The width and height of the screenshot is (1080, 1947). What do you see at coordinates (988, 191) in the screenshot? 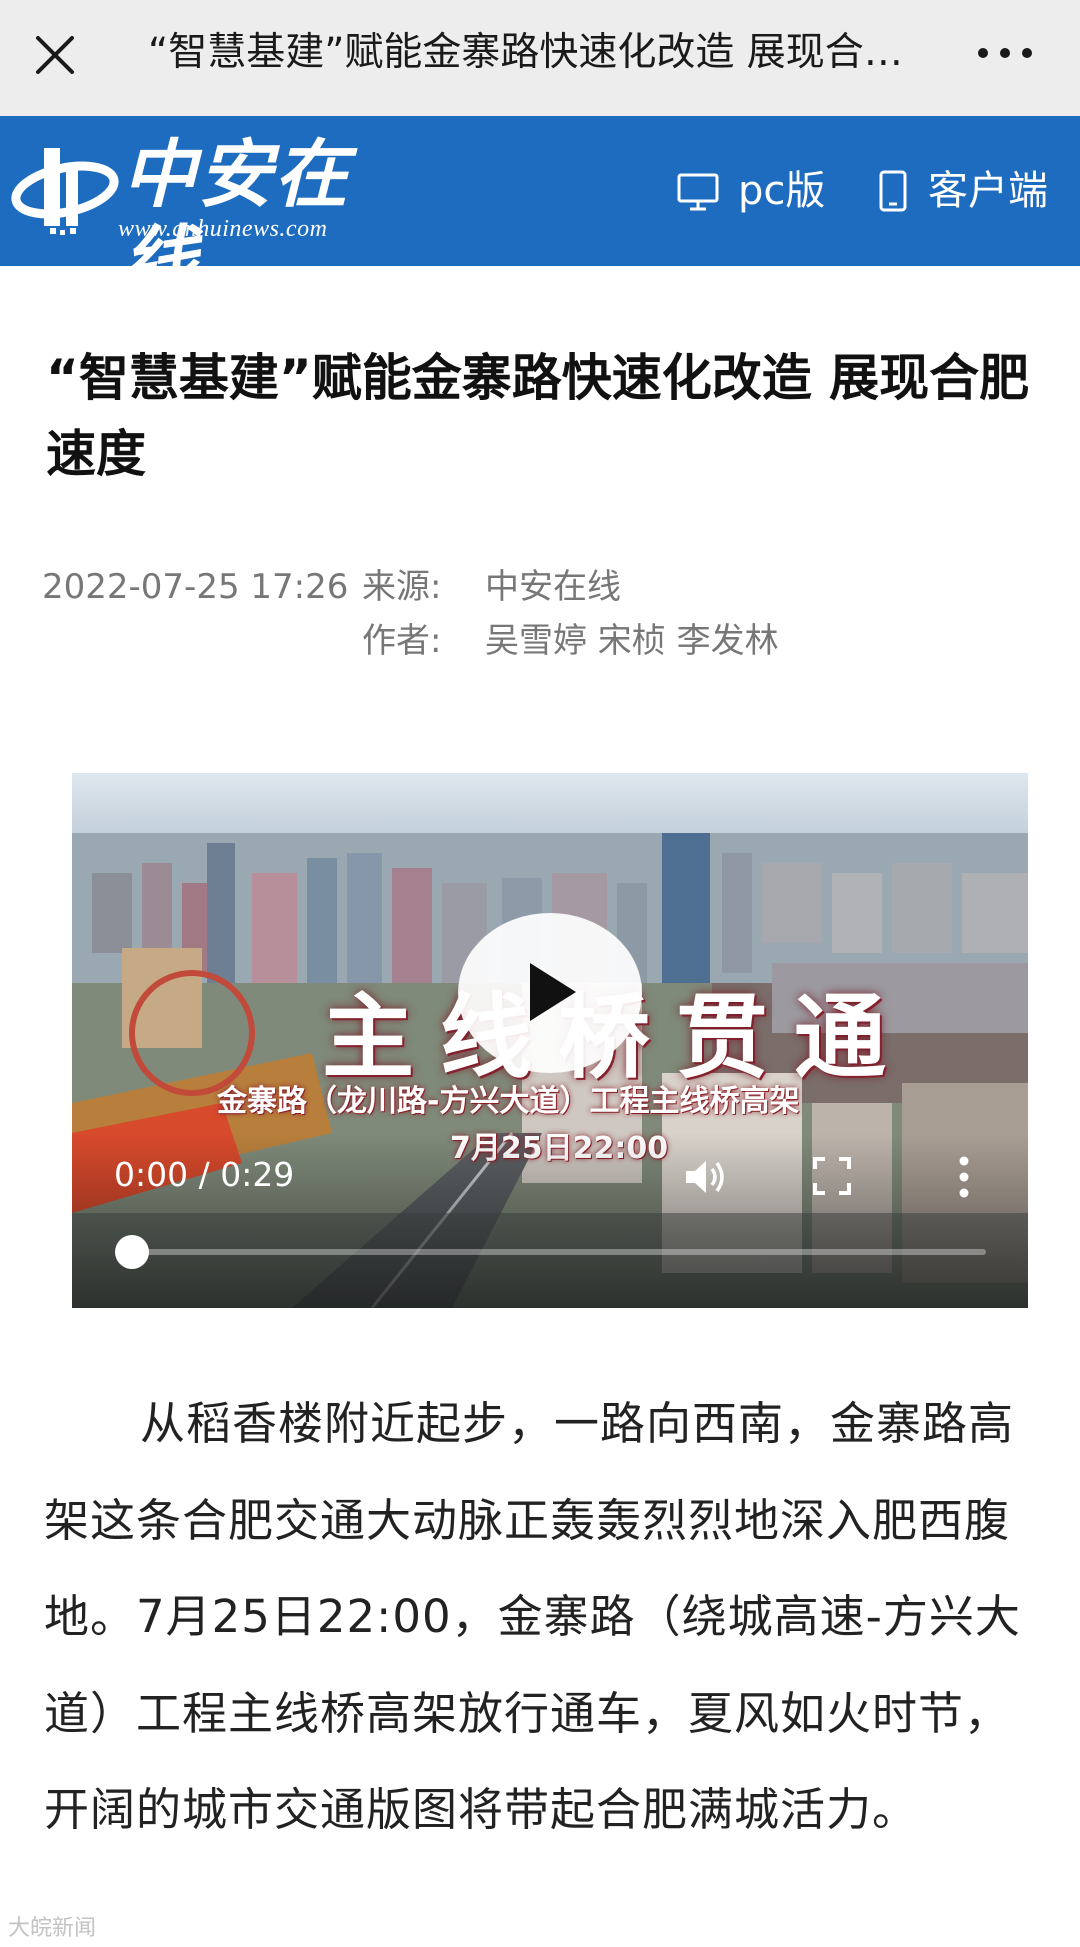
I see `client-app-label: 客户端` at bounding box center [988, 191].